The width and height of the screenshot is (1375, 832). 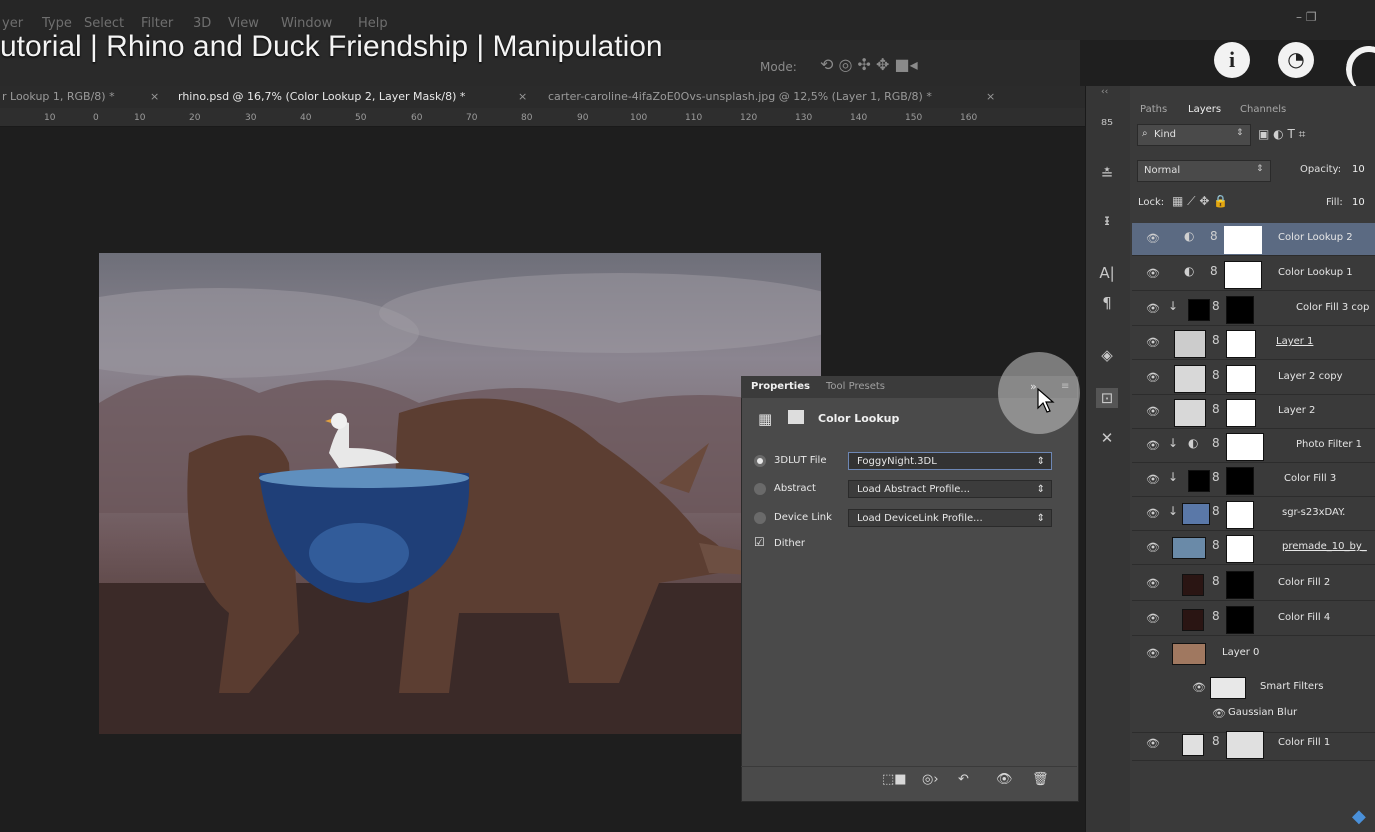 What do you see at coordinates (1040, 779) in the screenshot?
I see `delete-icon: 🗑` at bounding box center [1040, 779].